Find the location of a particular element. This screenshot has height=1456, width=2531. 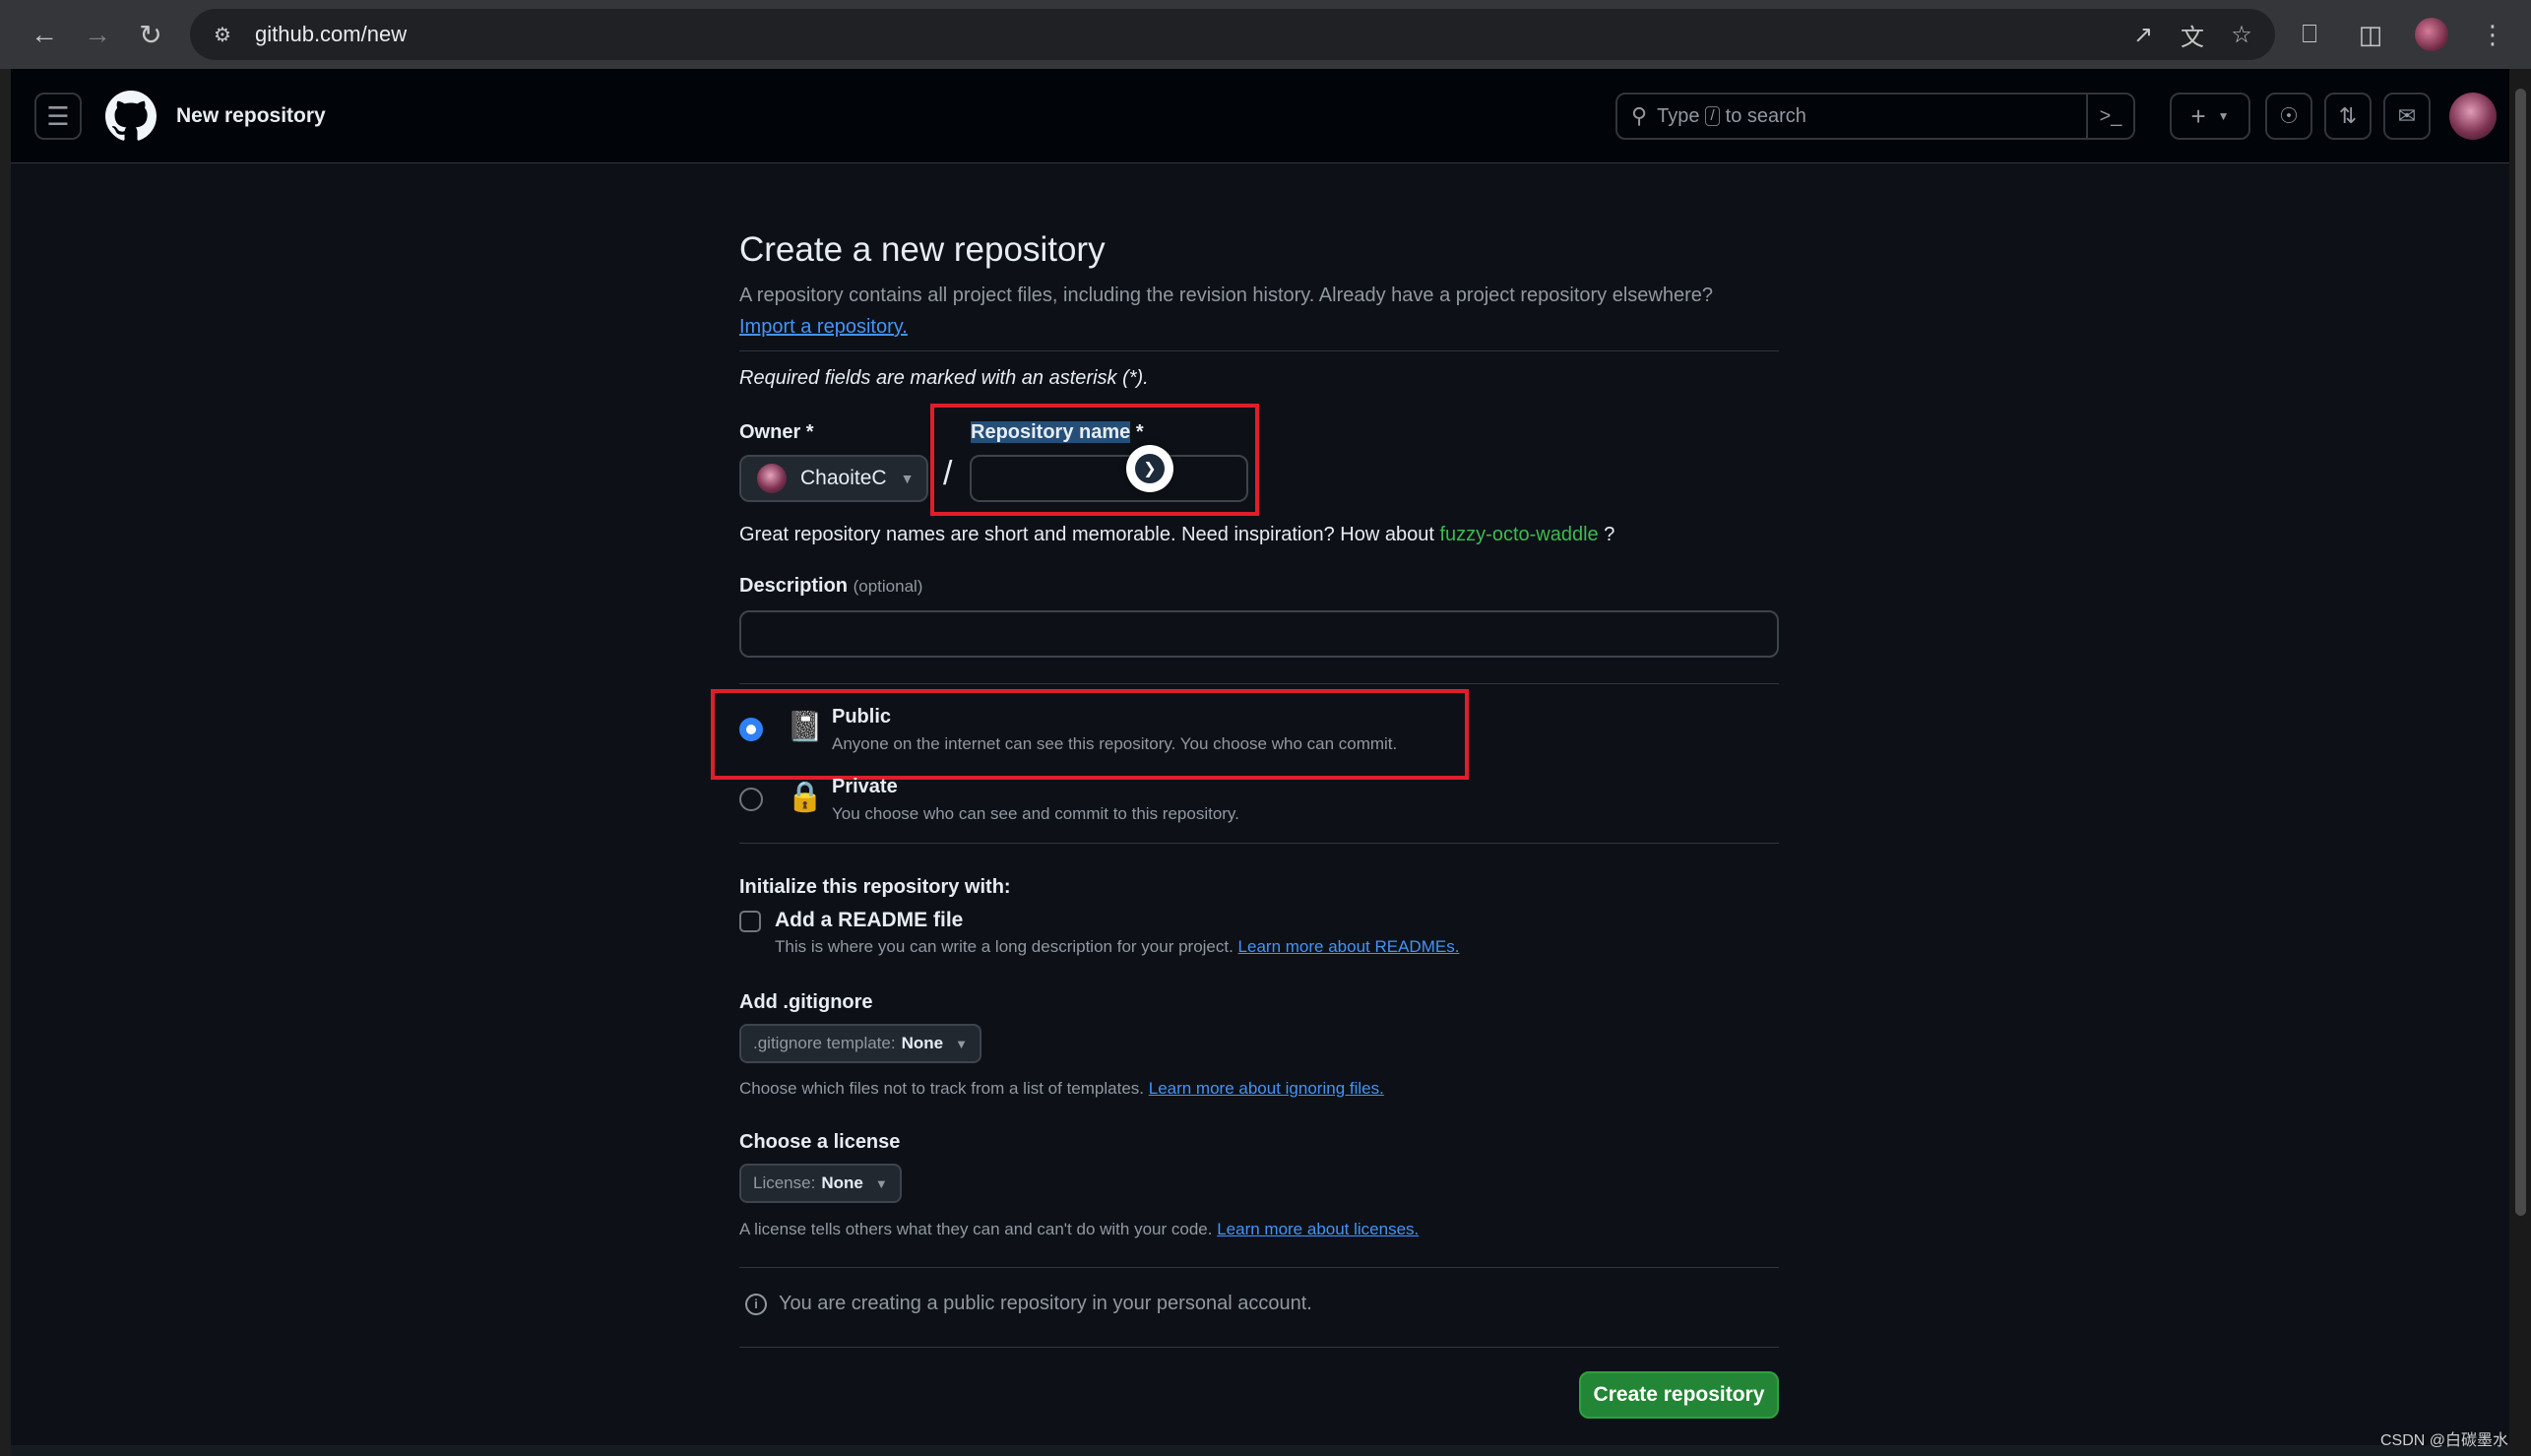

suggested-name-link: fuzzy-octo-waddle is located at coordinates (1518, 534).